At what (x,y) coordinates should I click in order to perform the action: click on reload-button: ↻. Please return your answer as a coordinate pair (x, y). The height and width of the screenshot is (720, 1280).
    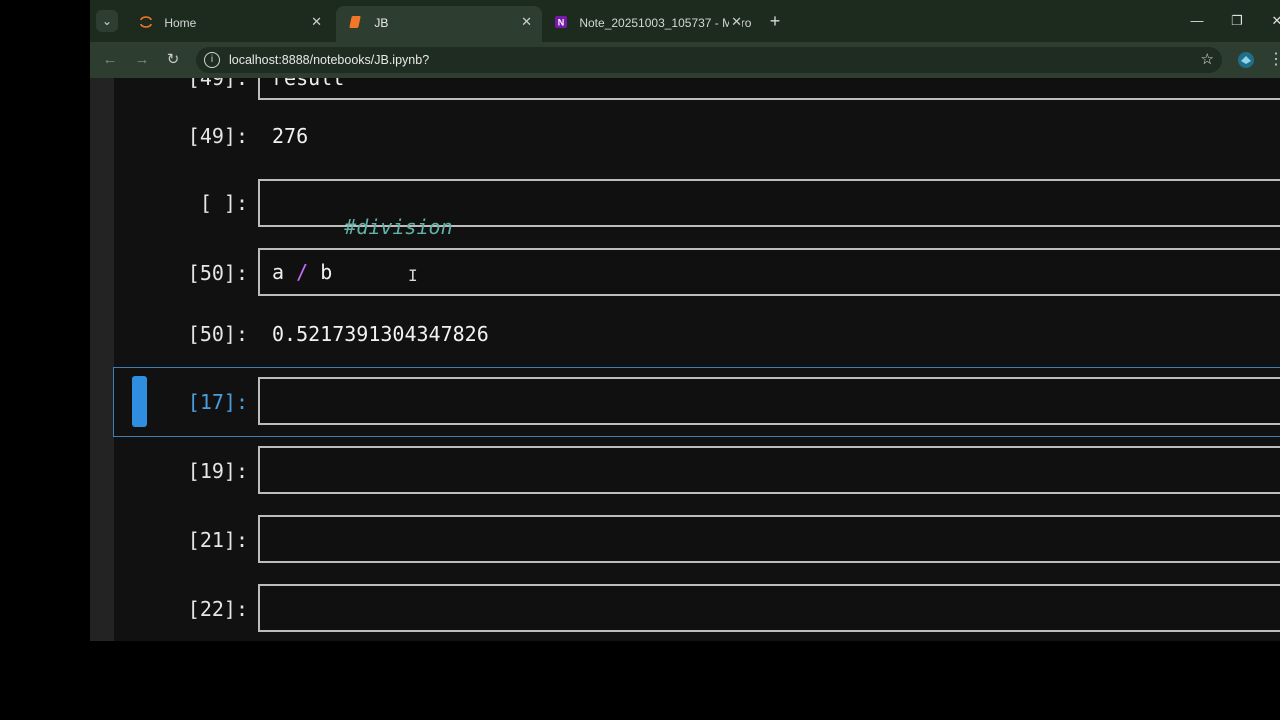
    Looking at the image, I should click on (173, 60).